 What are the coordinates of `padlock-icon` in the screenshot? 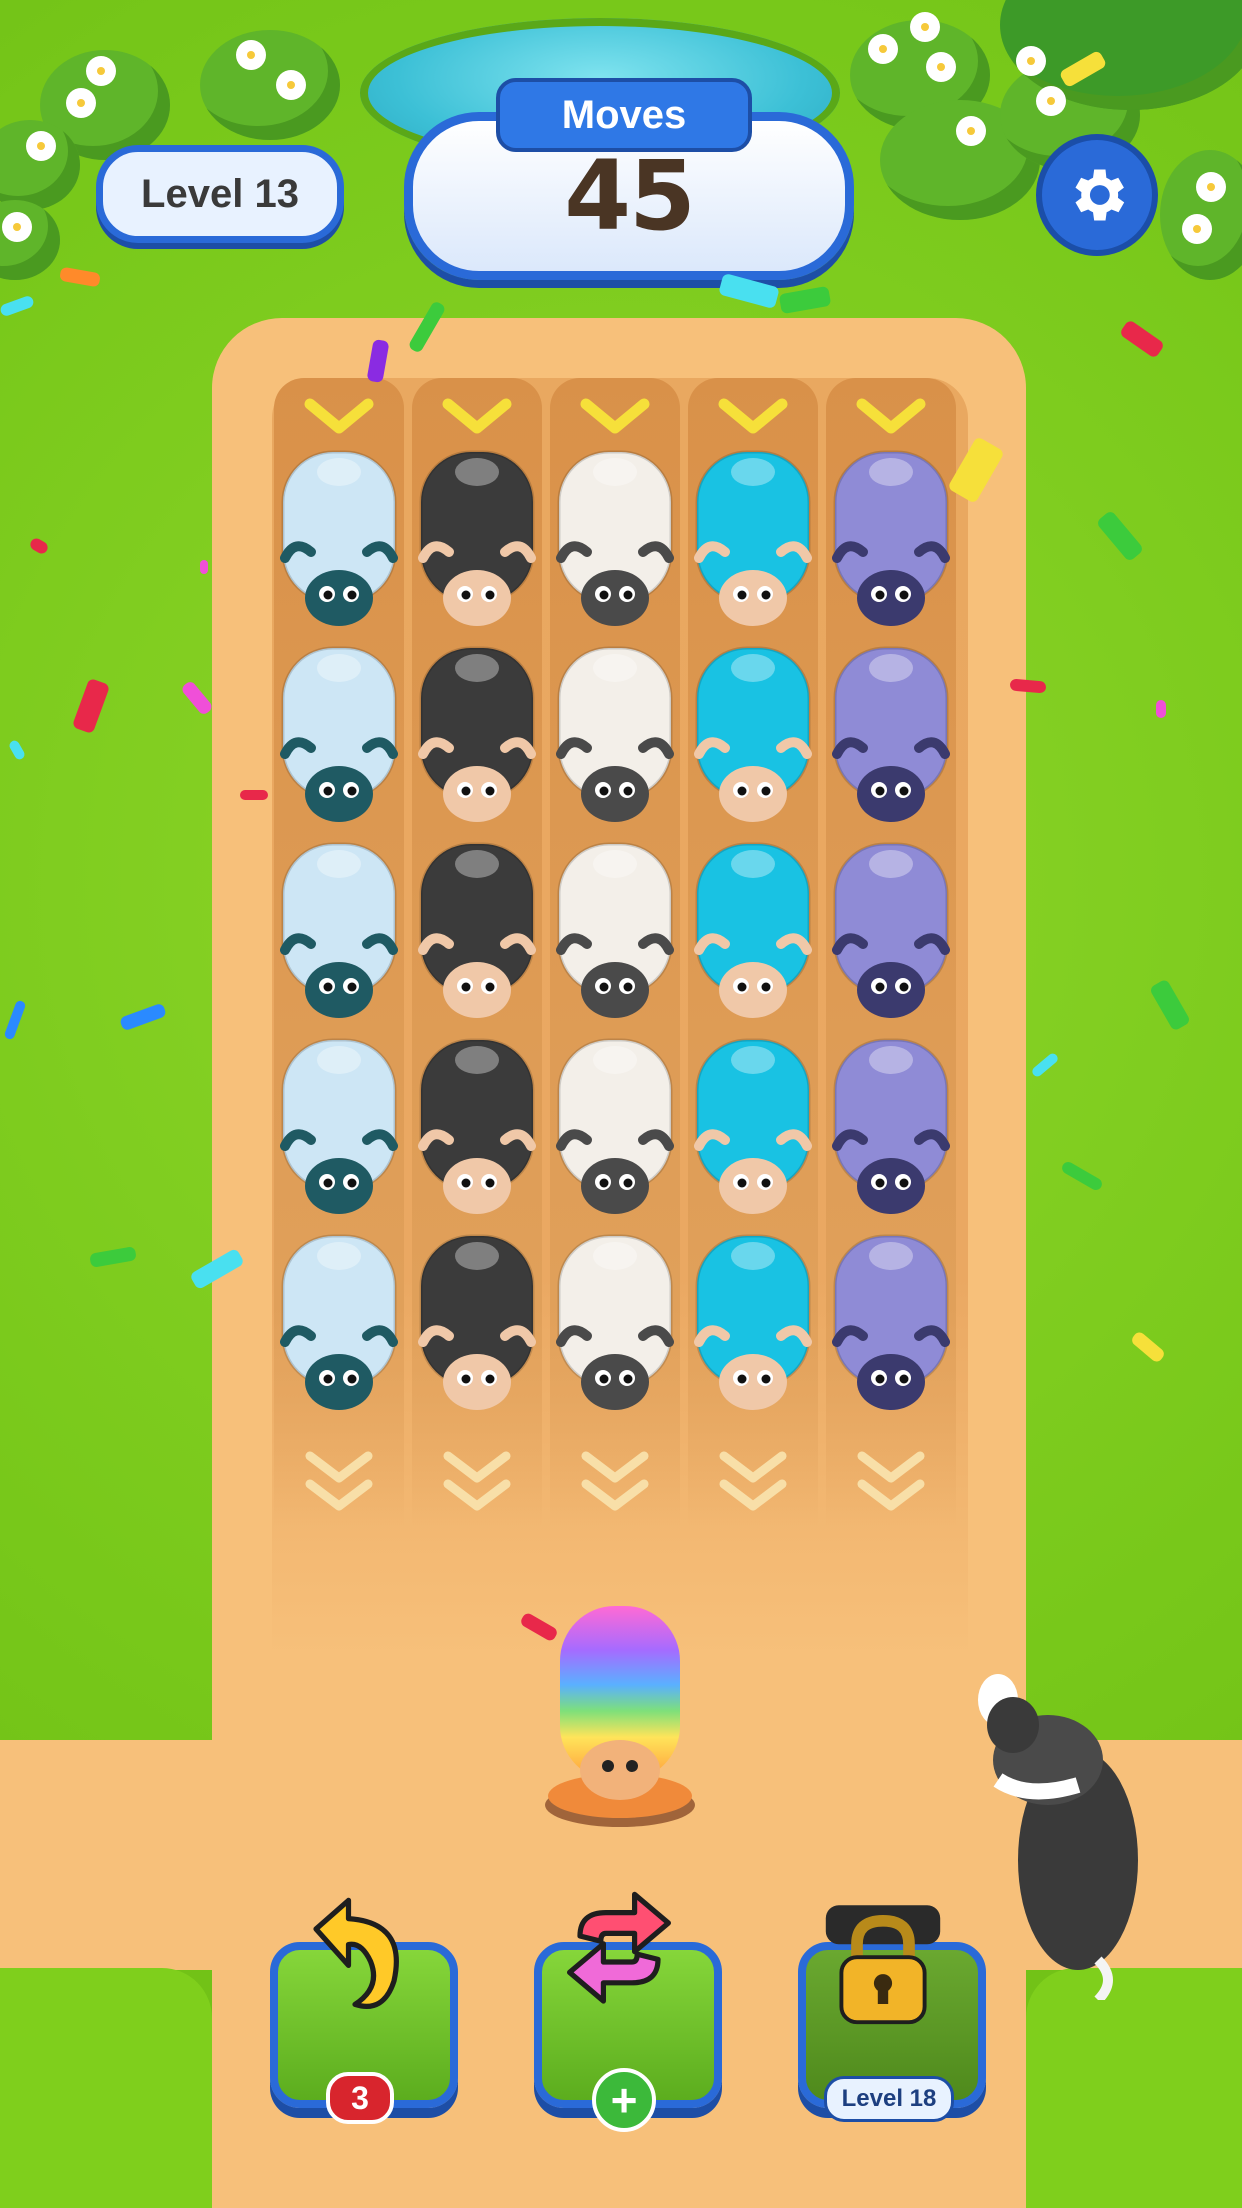 It's located at (883, 1965).